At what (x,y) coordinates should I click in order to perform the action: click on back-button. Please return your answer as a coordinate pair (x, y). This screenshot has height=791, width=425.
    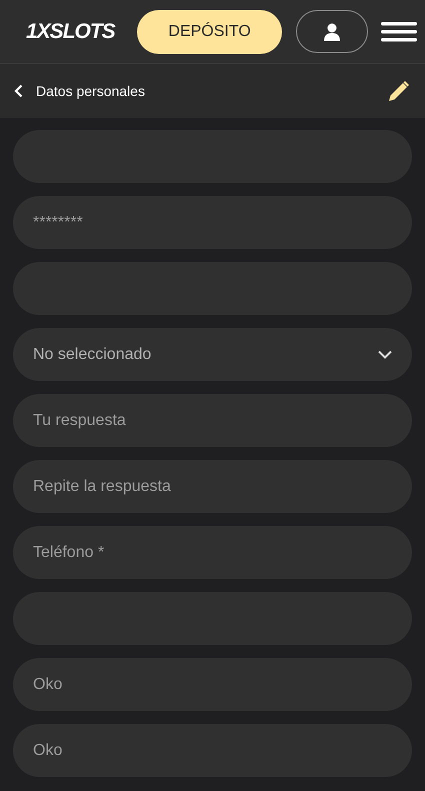
    Looking at the image, I should click on (18, 91).